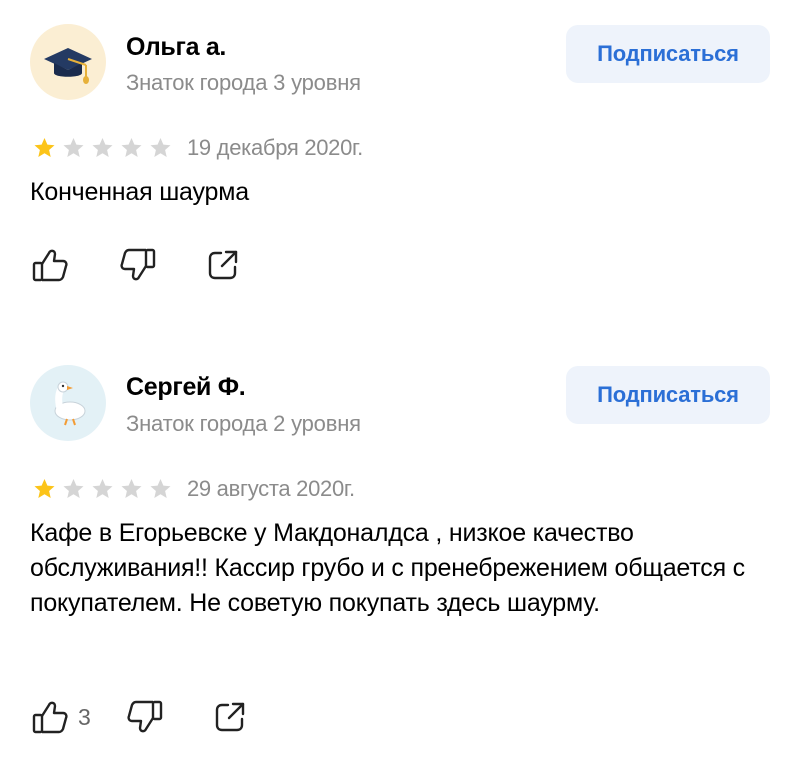 This screenshot has height=770, width=800. I want to click on rating-row: 19 декабря 2020г., so click(196, 148).